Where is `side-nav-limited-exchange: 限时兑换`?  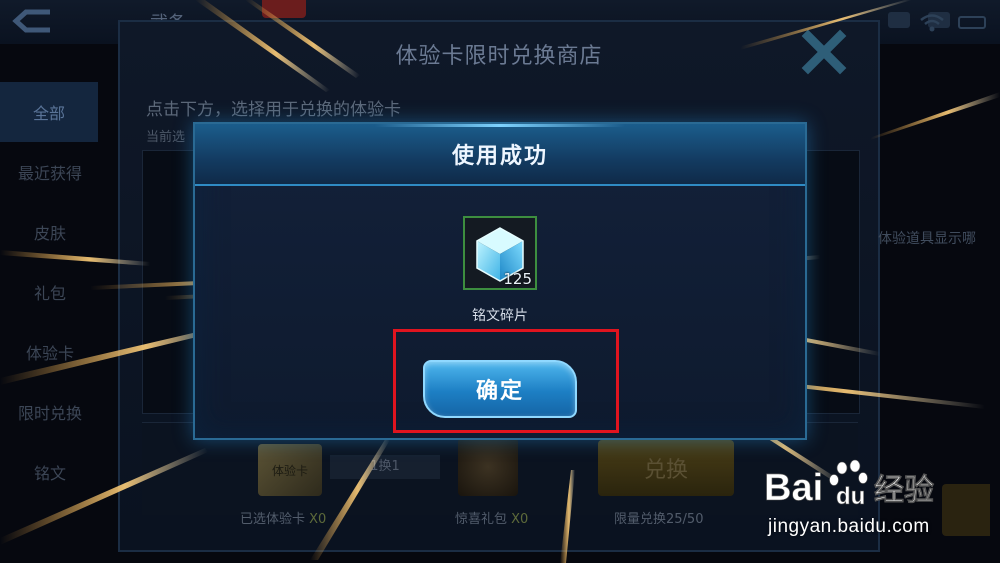
side-nav-limited-exchange: 限时兑换 is located at coordinates (50, 412).